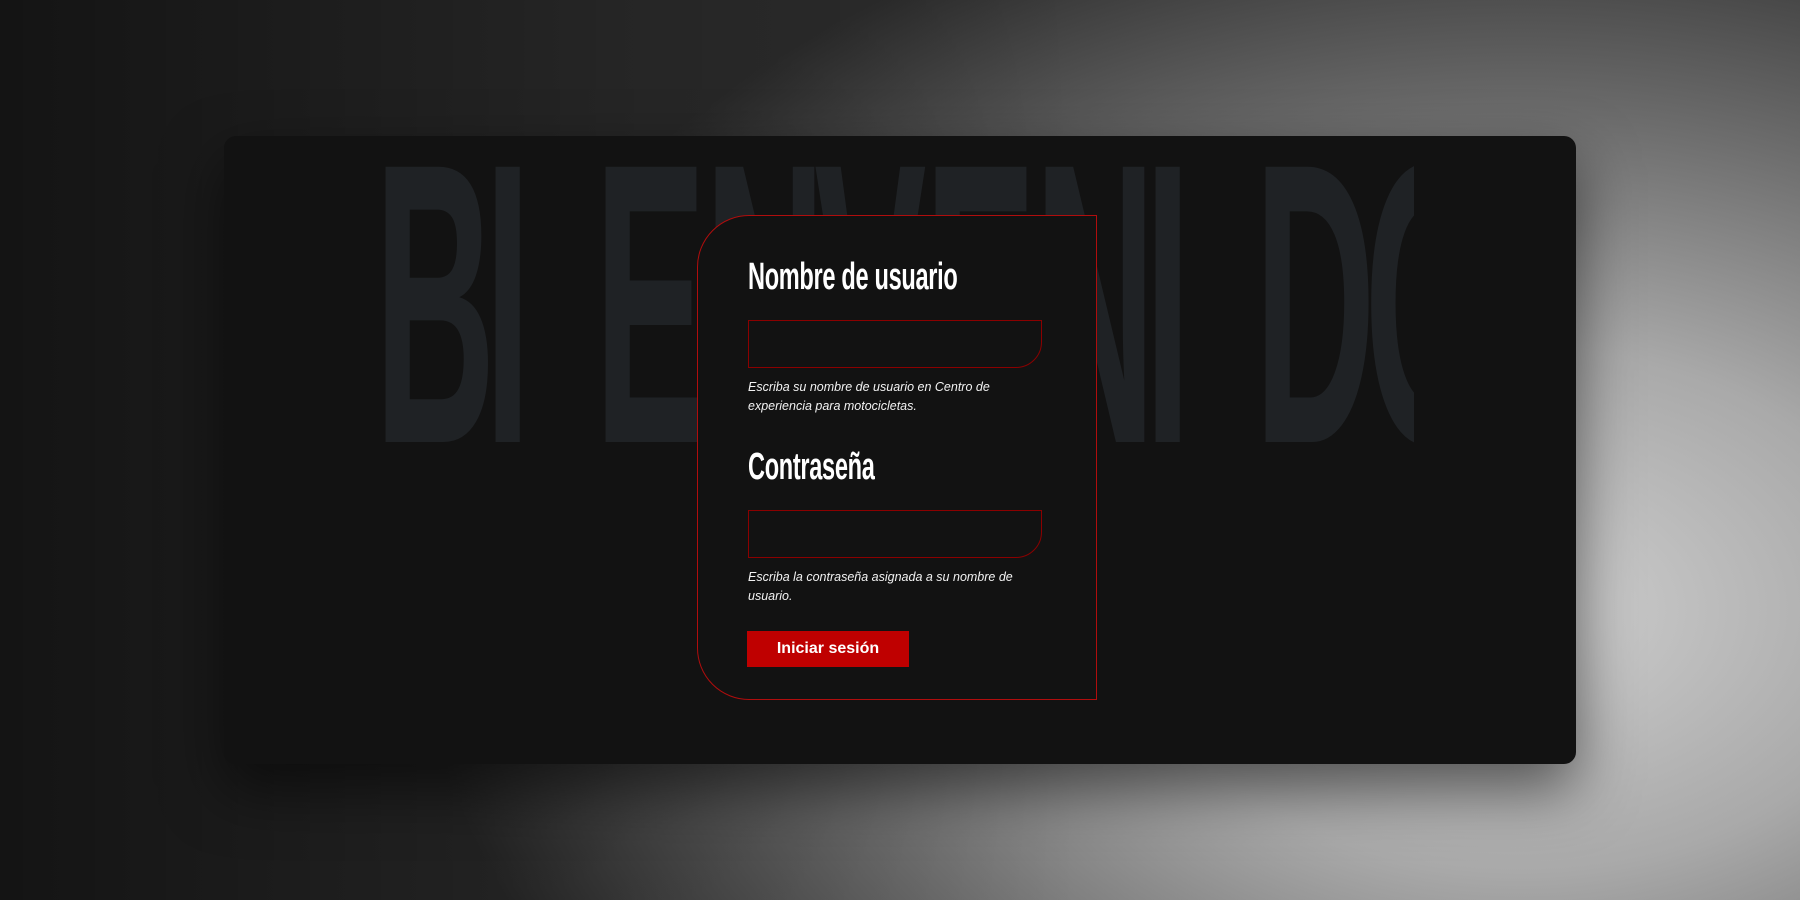 The width and height of the screenshot is (1800, 900). What do you see at coordinates (895, 534) in the screenshot?
I see `password-input` at bounding box center [895, 534].